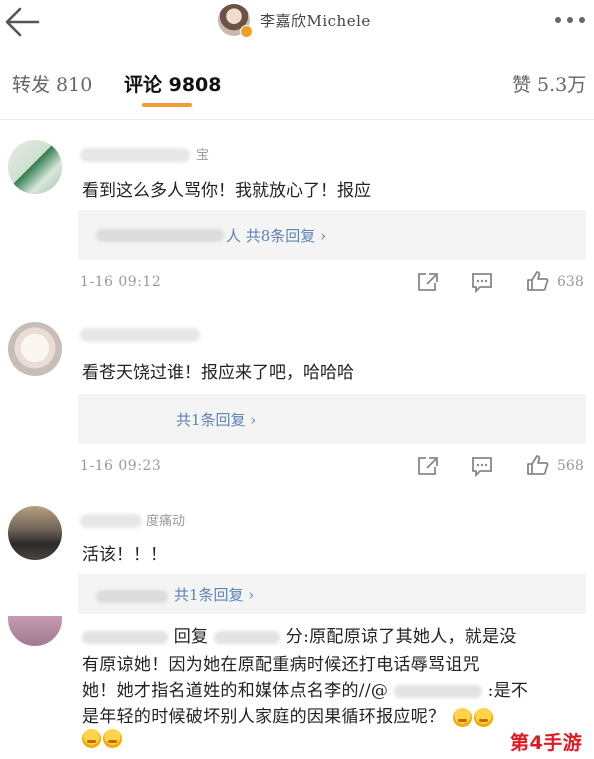 The width and height of the screenshot is (594, 759). I want to click on reply-text: 分:原配原谅了其她人，就是没, so click(401, 637).